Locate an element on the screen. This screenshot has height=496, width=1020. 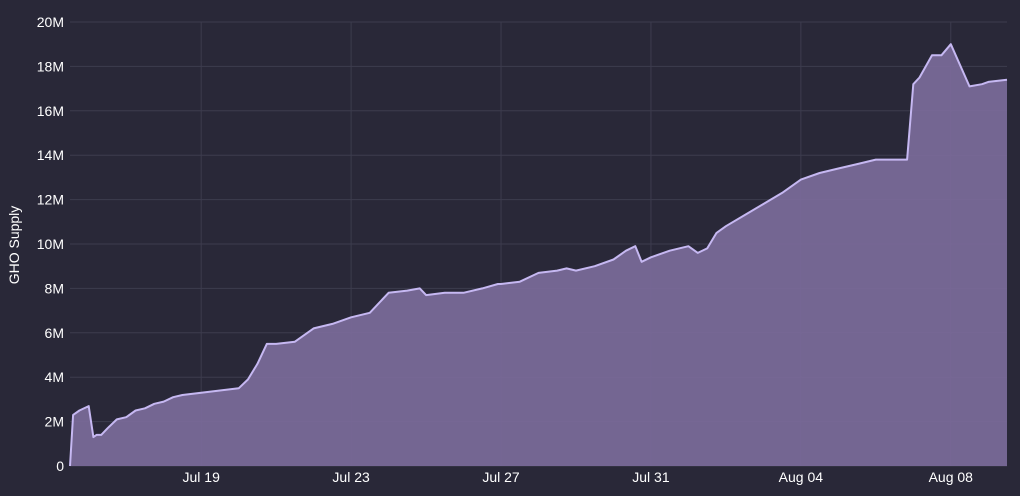
y-tick-label: 16M is located at coordinates (50, 111).